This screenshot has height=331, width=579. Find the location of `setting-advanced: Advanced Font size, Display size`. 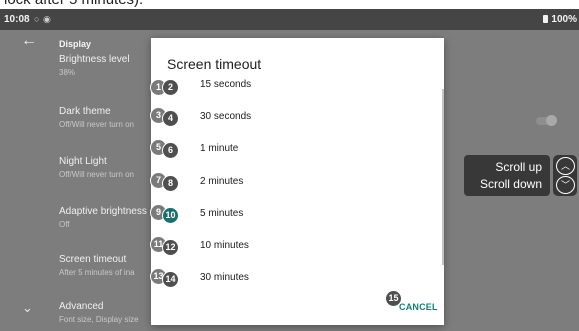

setting-advanced: Advanced Font size, Display size is located at coordinates (99, 312).